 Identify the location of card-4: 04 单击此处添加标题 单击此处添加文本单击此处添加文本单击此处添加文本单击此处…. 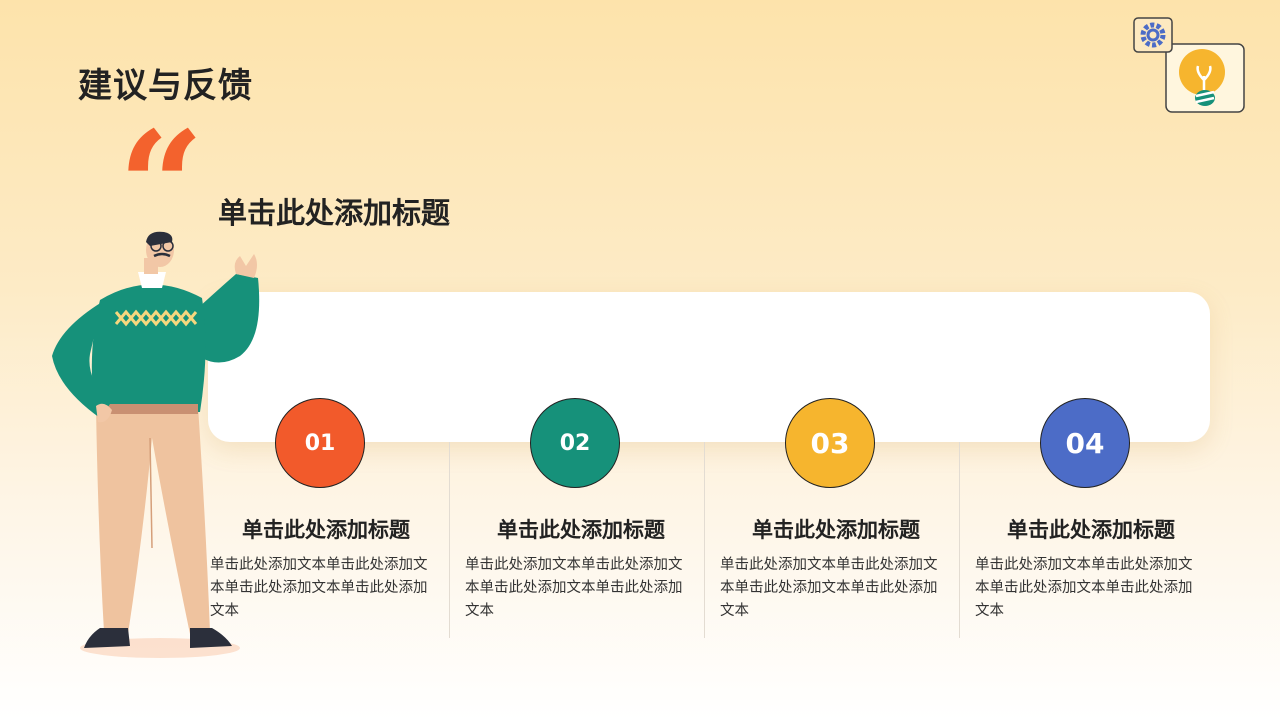
(1100, 518).